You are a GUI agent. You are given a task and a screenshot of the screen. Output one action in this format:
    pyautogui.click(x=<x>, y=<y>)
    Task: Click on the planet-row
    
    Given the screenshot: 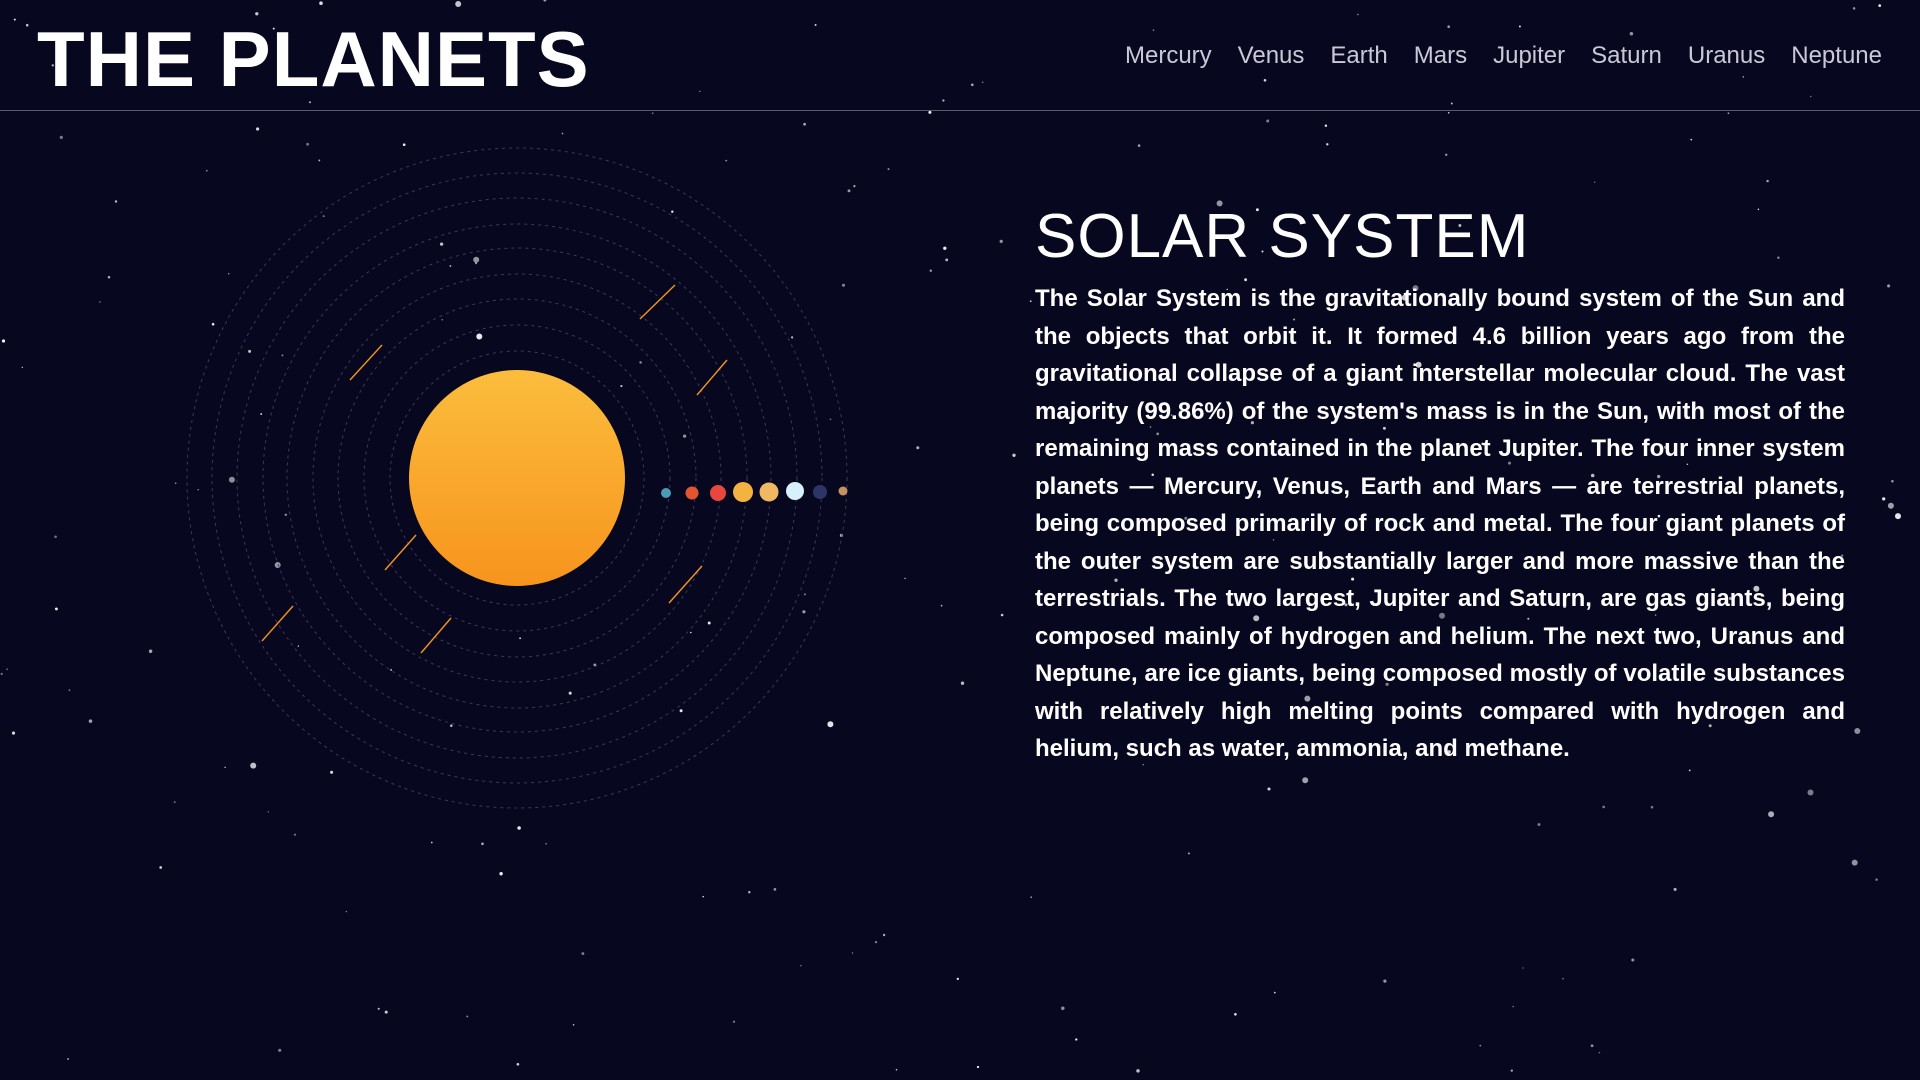 What is the action you would take?
    pyautogui.click(x=754, y=492)
    